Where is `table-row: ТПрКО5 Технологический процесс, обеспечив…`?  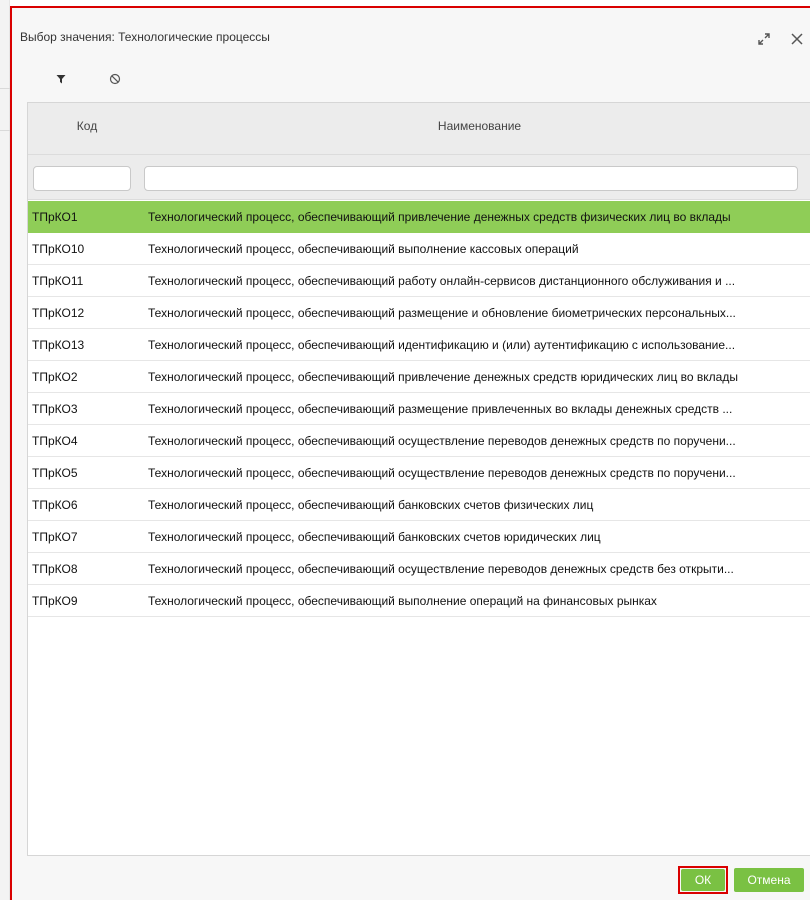
table-row: ТПрКО5 Технологический процесс, обеспечив… is located at coordinates (419, 473).